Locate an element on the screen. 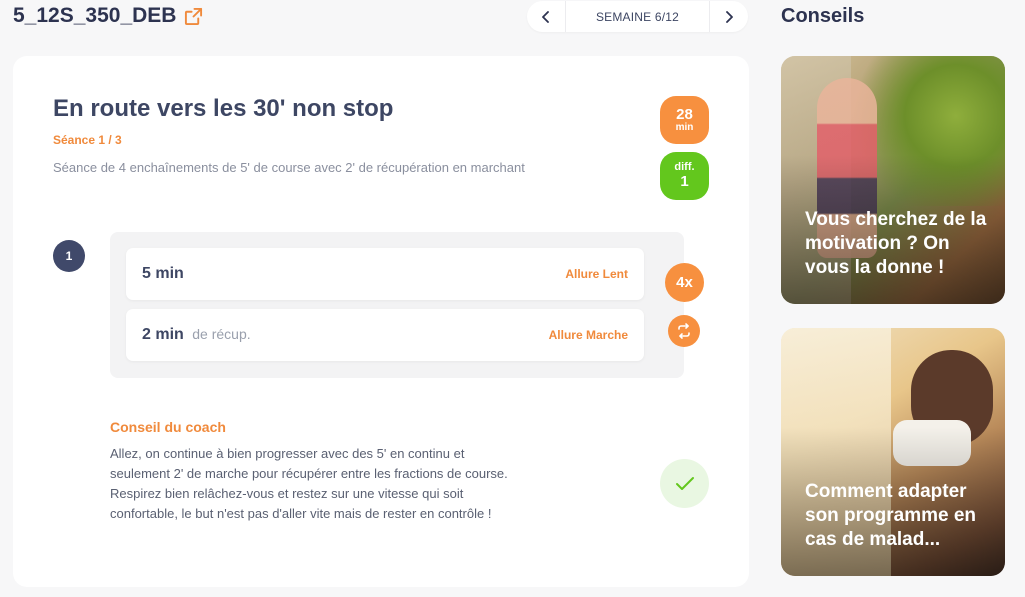 This screenshot has height=597, width=1025. interval-duration: 2 min is located at coordinates (163, 334).